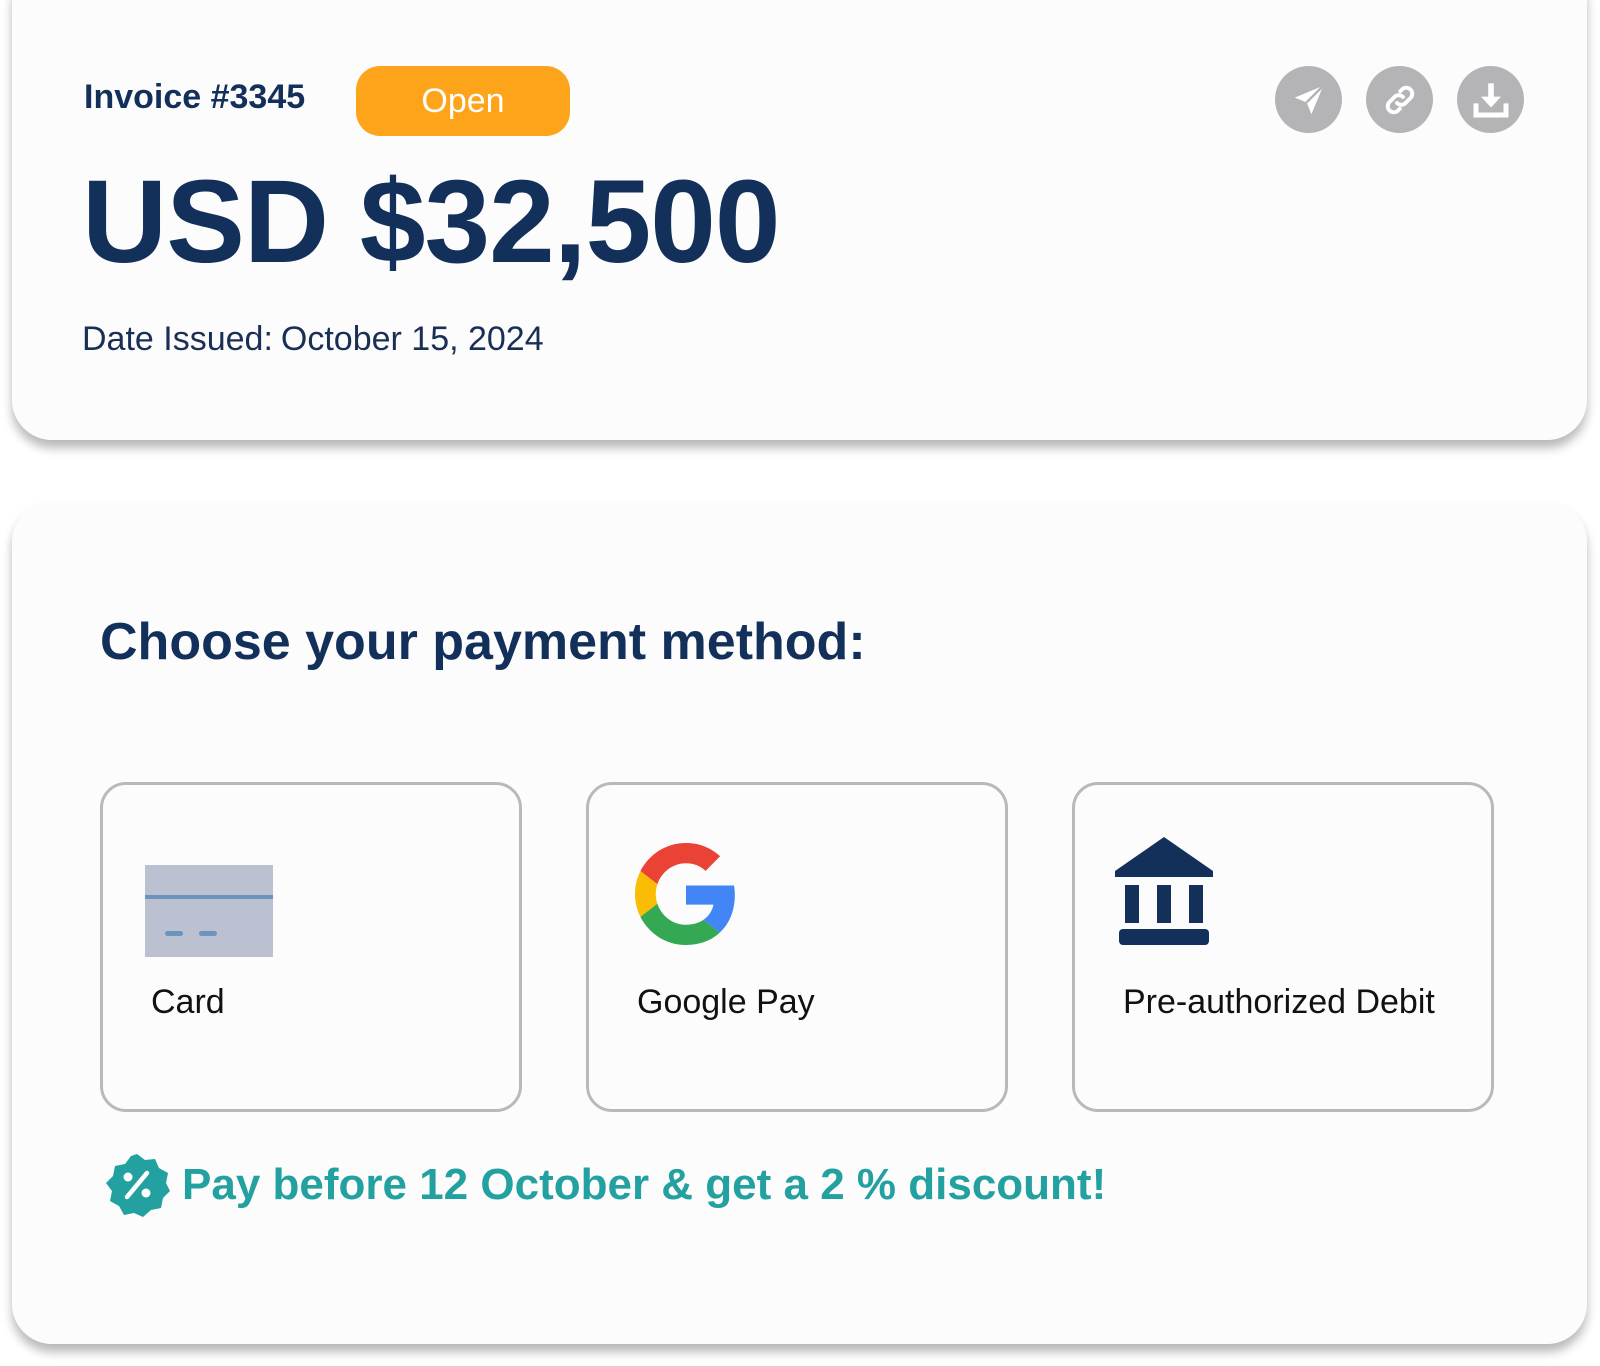 The width and height of the screenshot is (1600, 1366). Describe the element at coordinates (483, 642) in the screenshot. I see `payment-section-title: Choose your payment method:` at that location.